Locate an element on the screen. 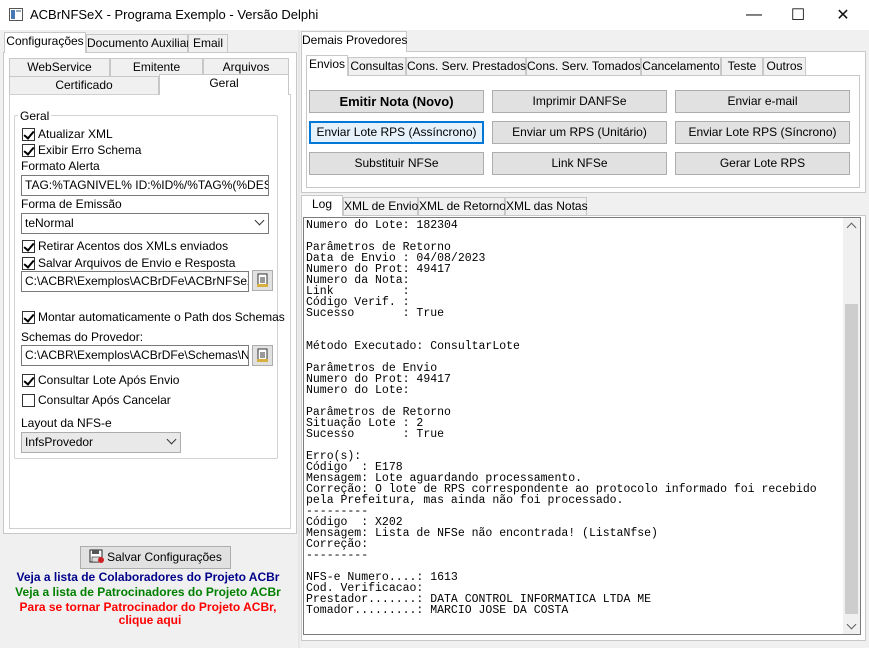 This screenshot has height=648, width=869. tab-cons-serv-prestados: Cons. Serv. Prestados is located at coordinates (466, 66).